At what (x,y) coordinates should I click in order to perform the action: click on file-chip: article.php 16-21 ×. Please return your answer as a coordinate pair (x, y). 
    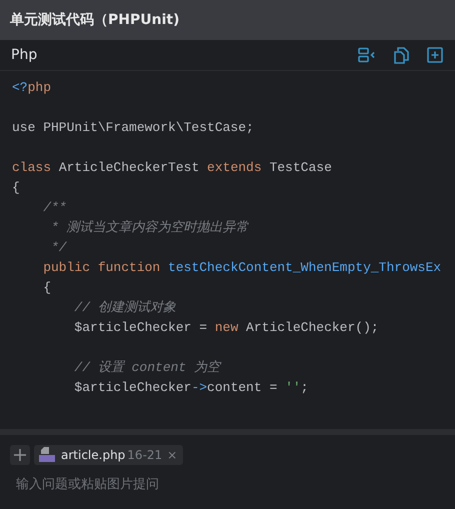
    Looking at the image, I should click on (109, 455).